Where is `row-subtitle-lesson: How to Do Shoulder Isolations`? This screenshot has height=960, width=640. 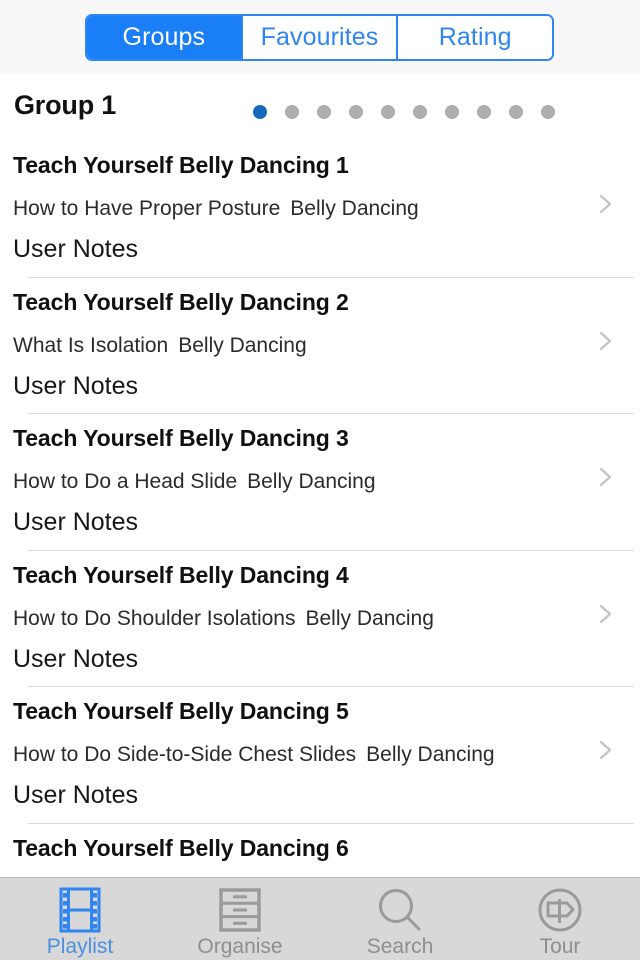 row-subtitle-lesson: How to Do Shoulder Isolations is located at coordinates (154, 618).